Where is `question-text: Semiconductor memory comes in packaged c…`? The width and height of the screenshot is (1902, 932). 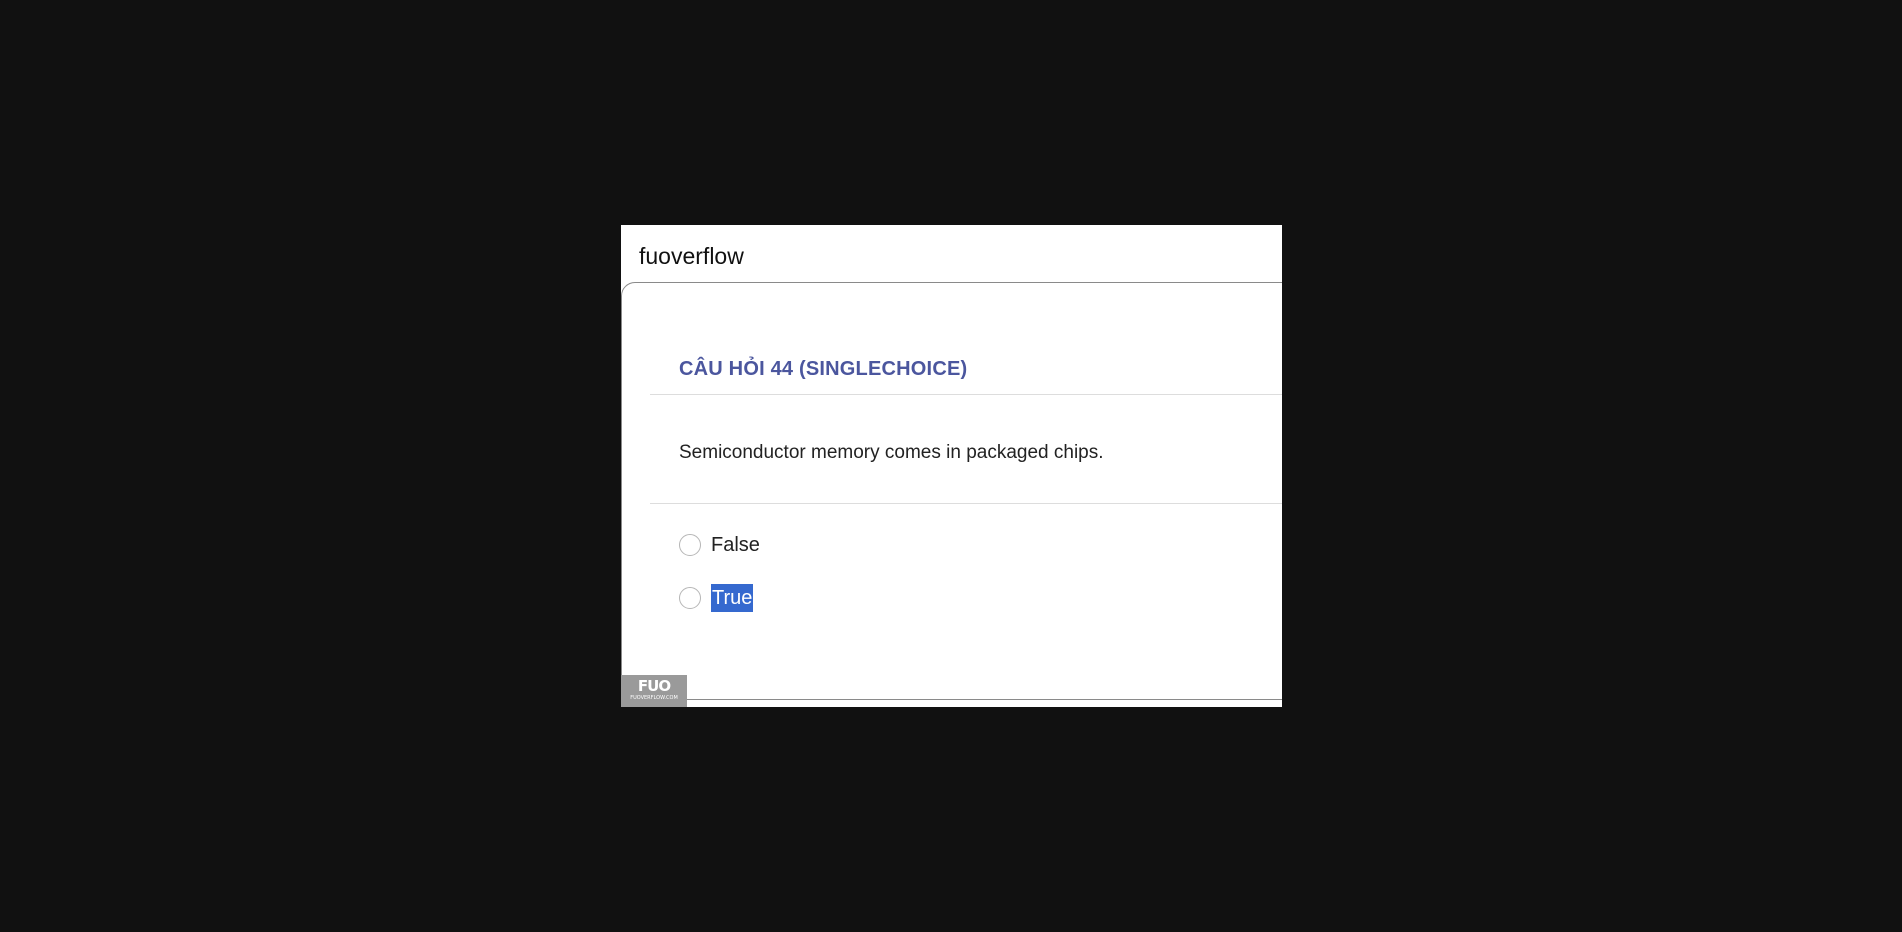 question-text: Semiconductor memory comes in packaged c… is located at coordinates (891, 452).